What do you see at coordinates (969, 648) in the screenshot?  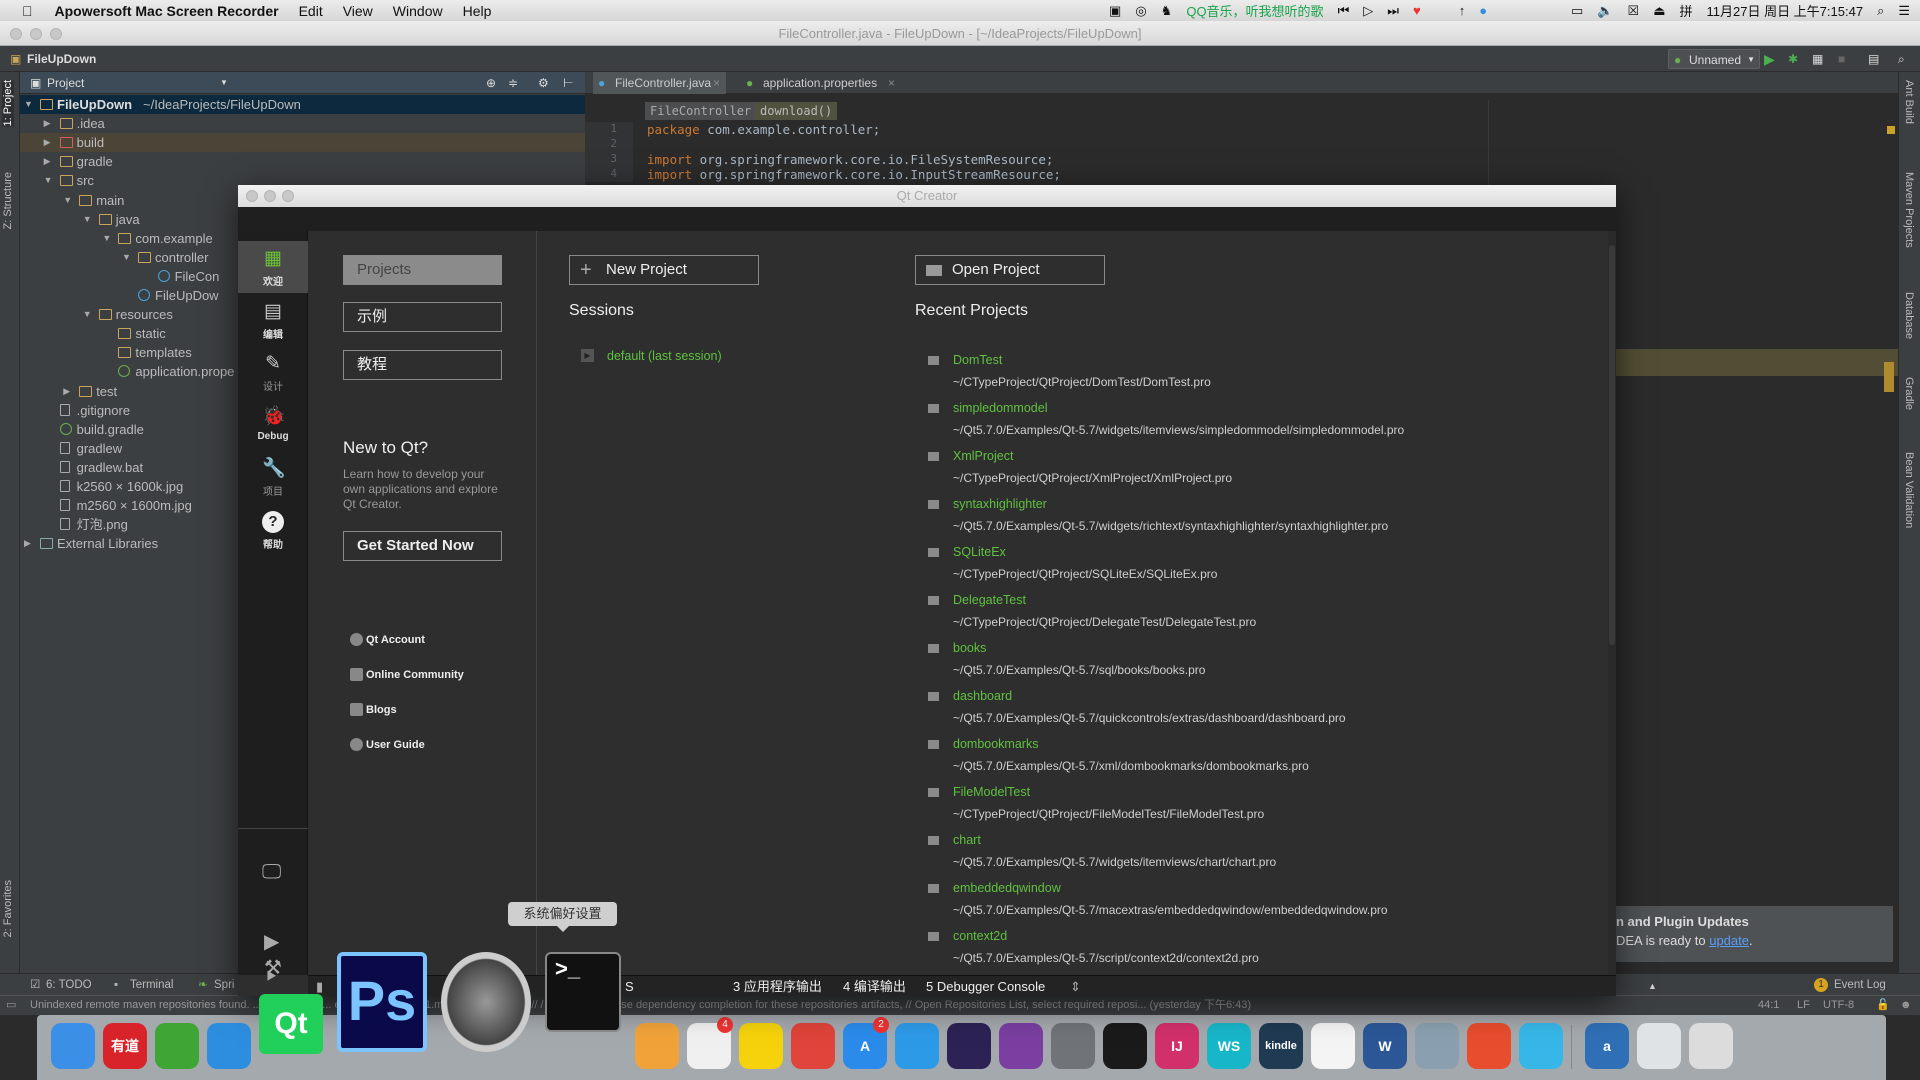 I see `recent-project-name: books` at bounding box center [969, 648].